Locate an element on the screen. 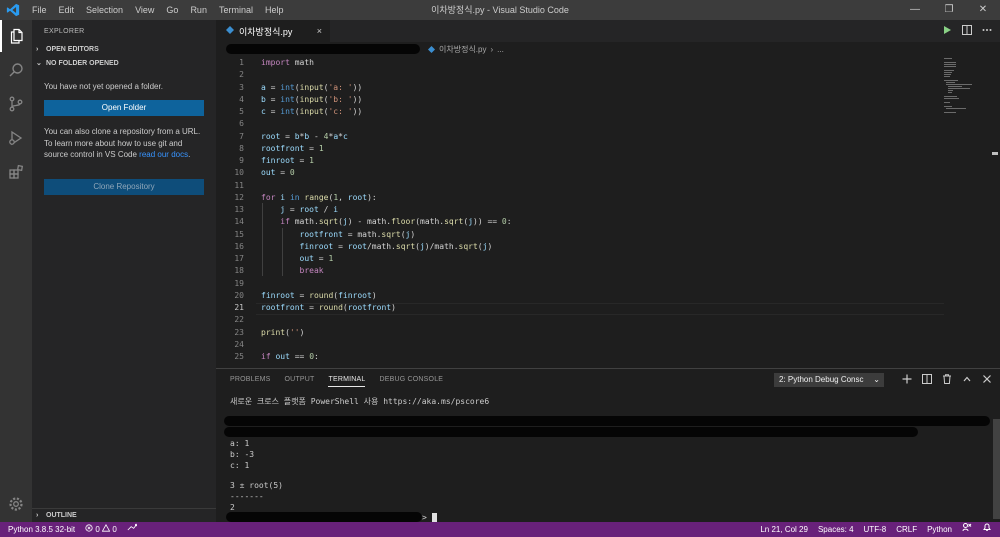  no-folder-message: You have not yet opened a folder. is located at coordinates (103, 86).